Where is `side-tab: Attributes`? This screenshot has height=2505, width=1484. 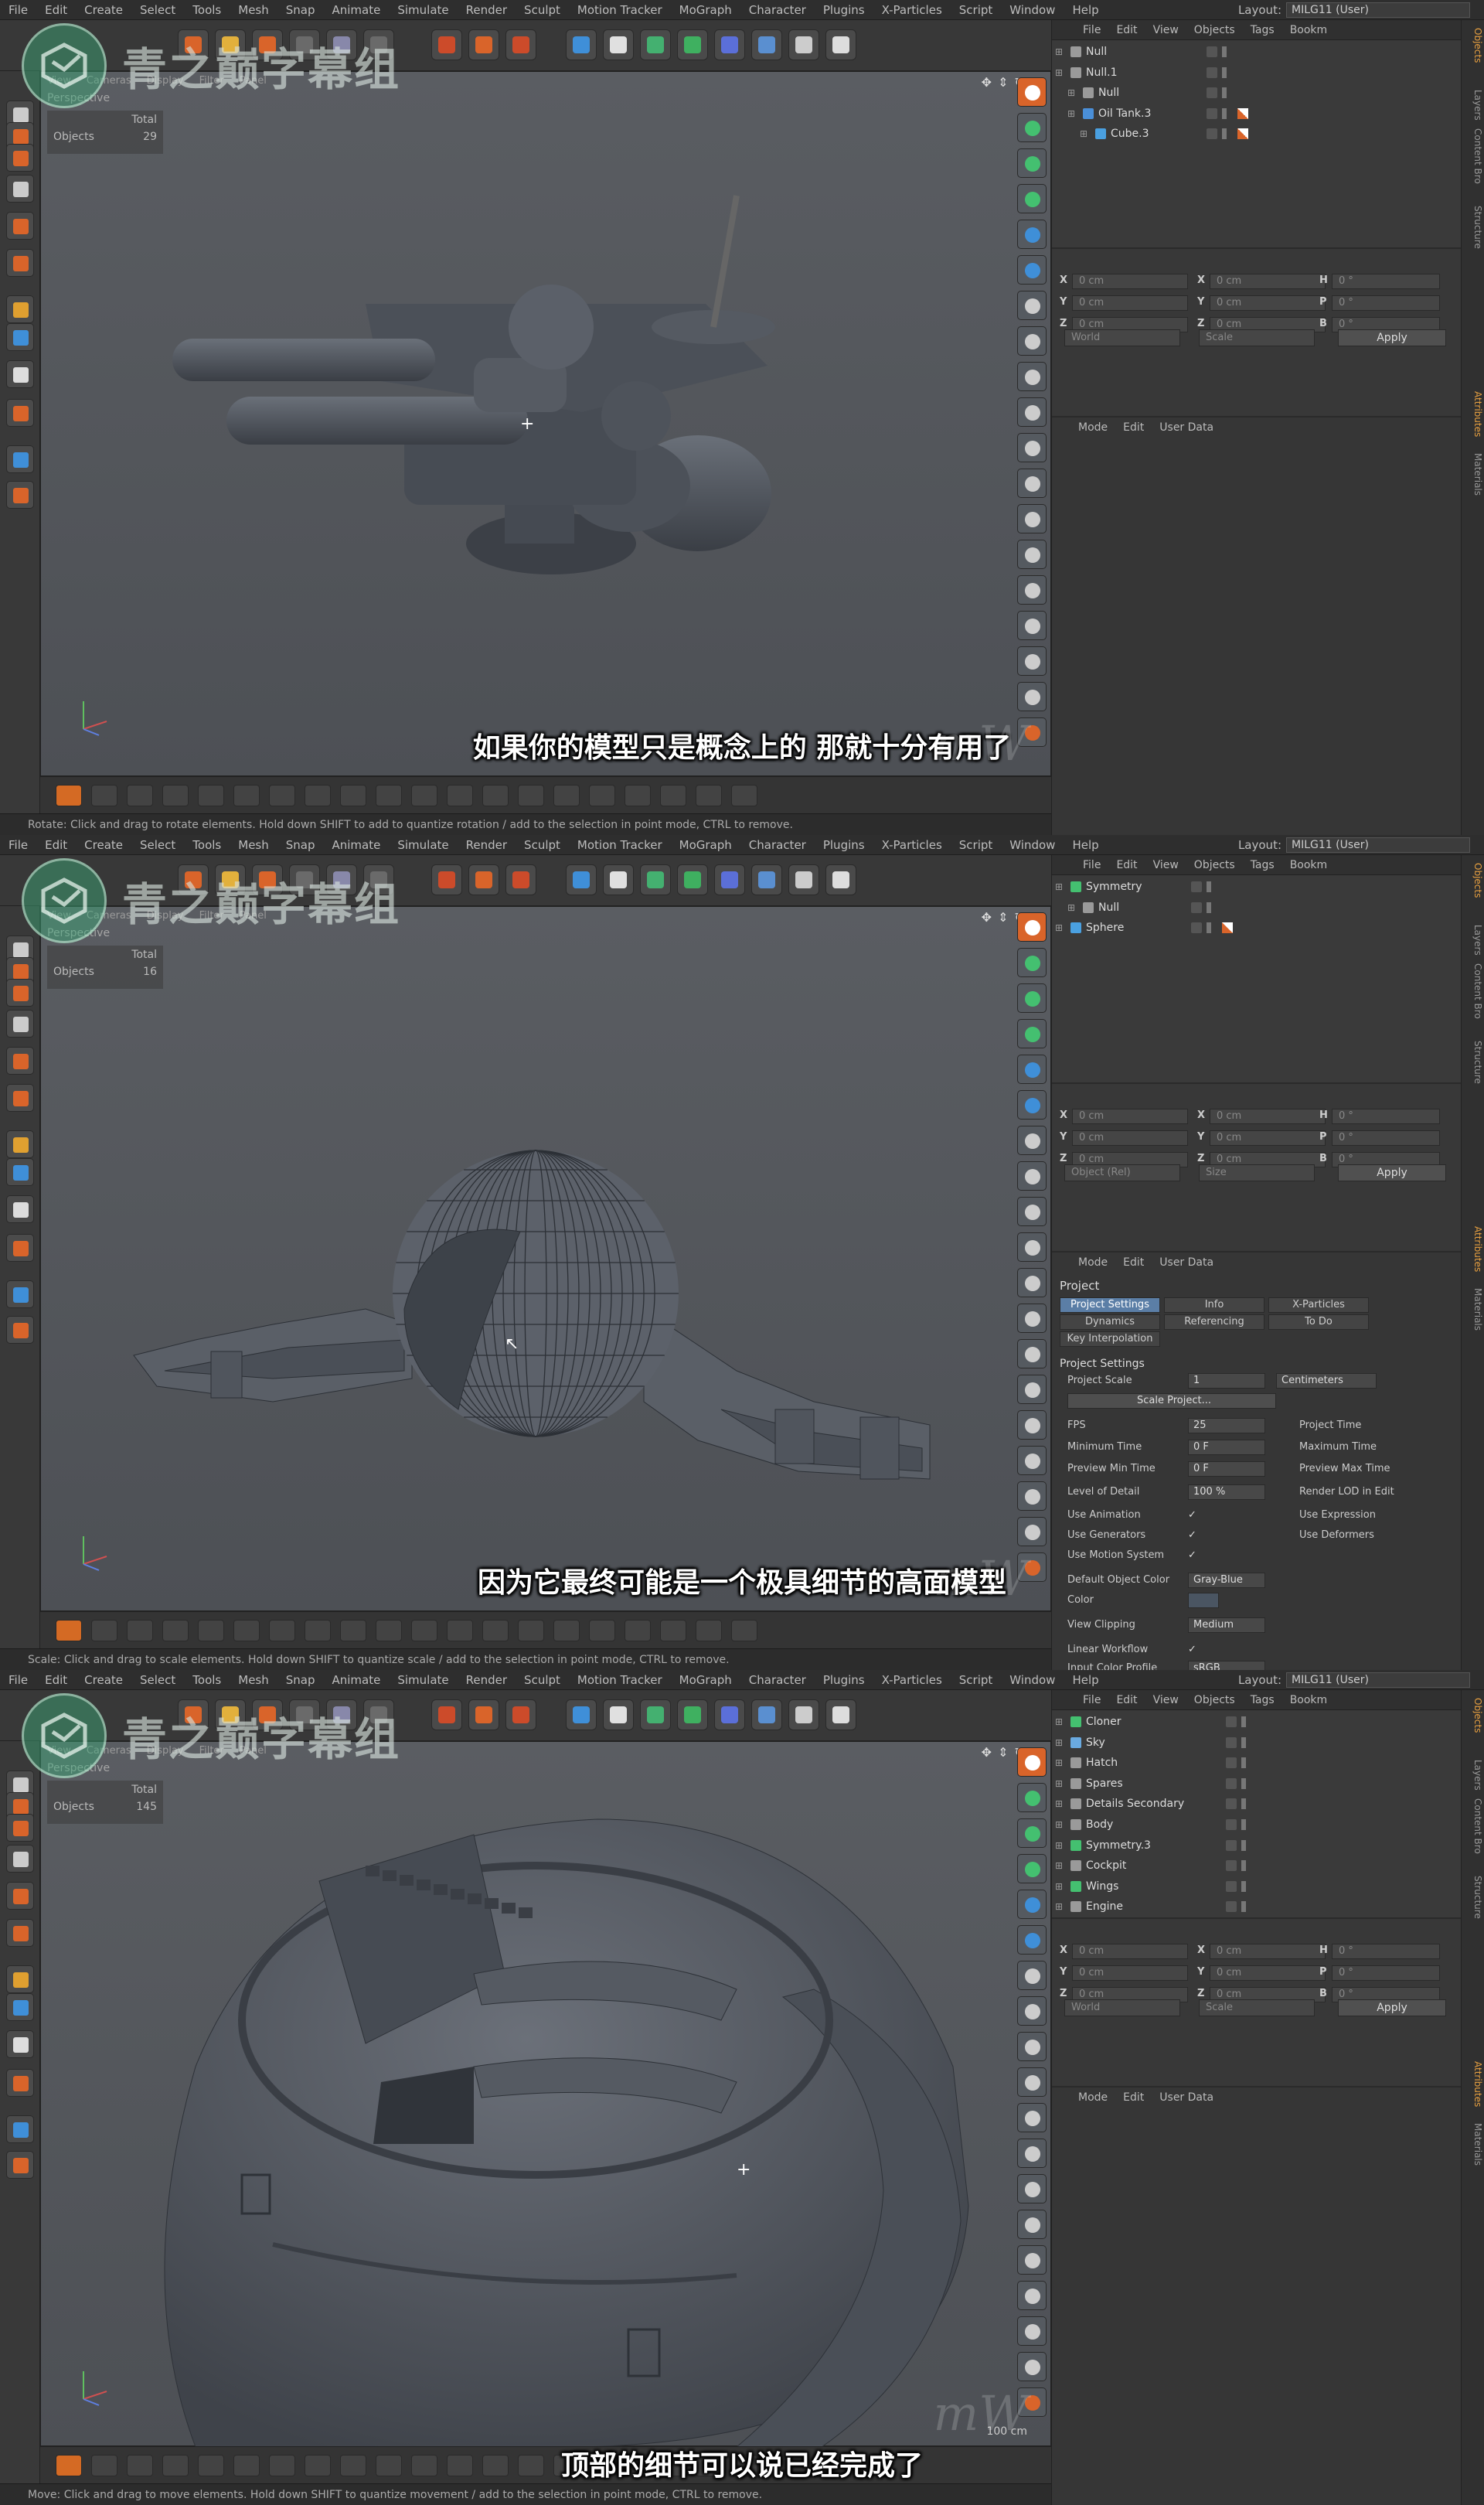
side-tab: Attributes is located at coordinates (1473, 2084).